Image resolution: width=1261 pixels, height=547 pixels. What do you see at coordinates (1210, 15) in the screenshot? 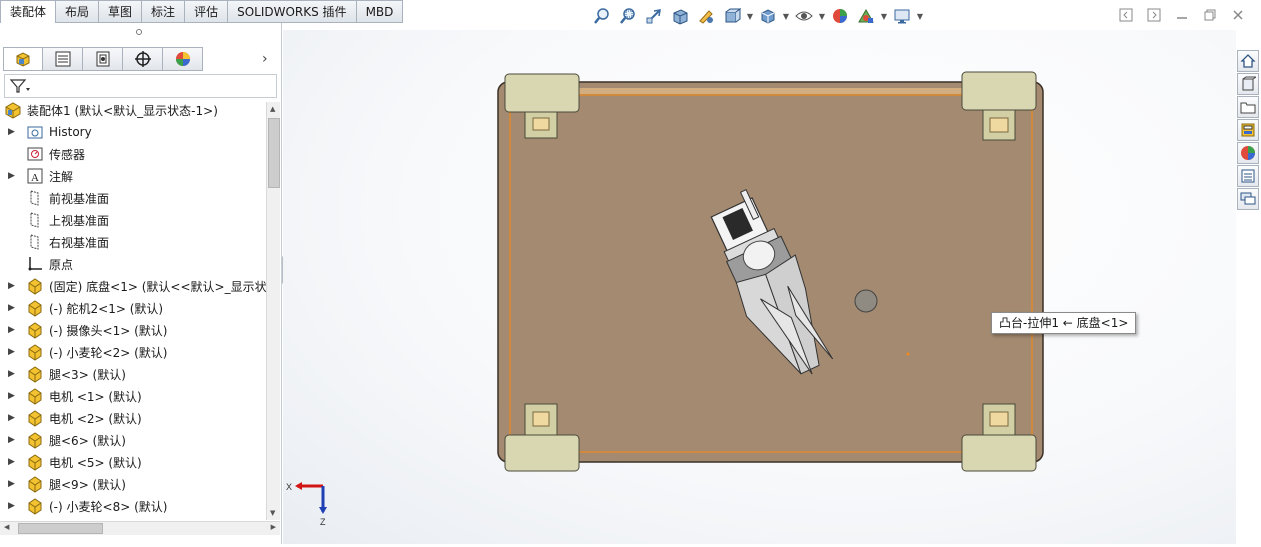
I see `restore-icon` at bounding box center [1210, 15].